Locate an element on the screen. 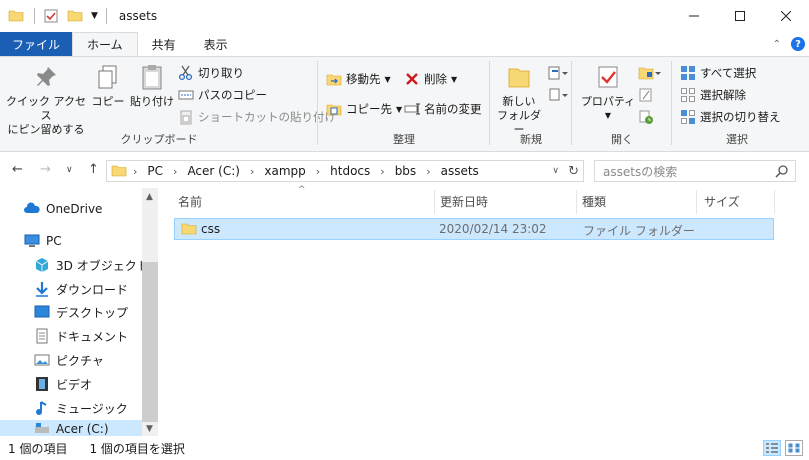 The height and width of the screenshot is (460, 809). column-label: サイズ is located at coordinates (722, 201).